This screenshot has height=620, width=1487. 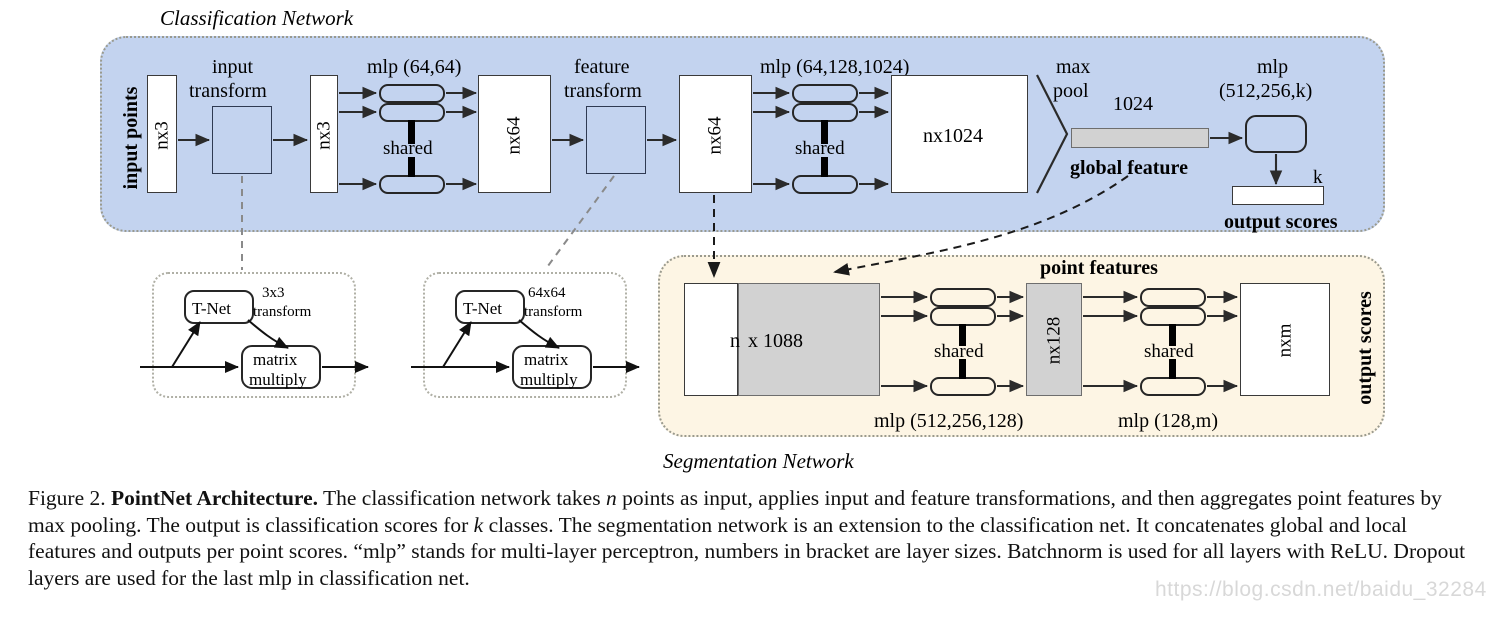 What do you see at coordinates (611, 498) in the screenshot?
I see `caption-n-symbol: n` at bounding box center [611, 498].